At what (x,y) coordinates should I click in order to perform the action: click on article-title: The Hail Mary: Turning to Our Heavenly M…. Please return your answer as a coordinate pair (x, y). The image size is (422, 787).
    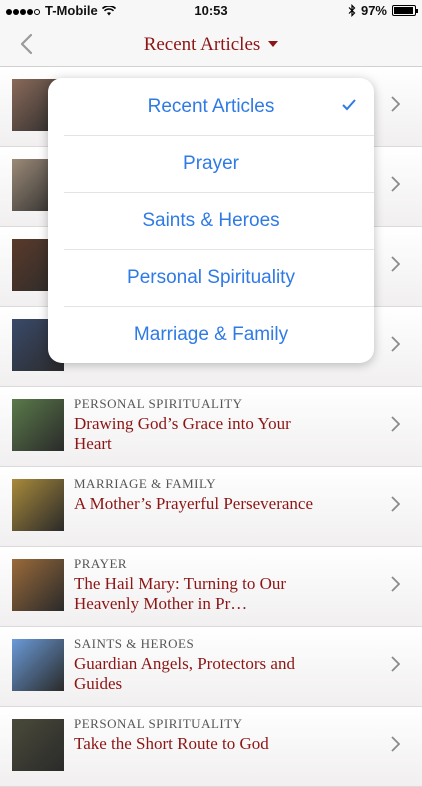
    Looking at the image, I should click on (180, 593).